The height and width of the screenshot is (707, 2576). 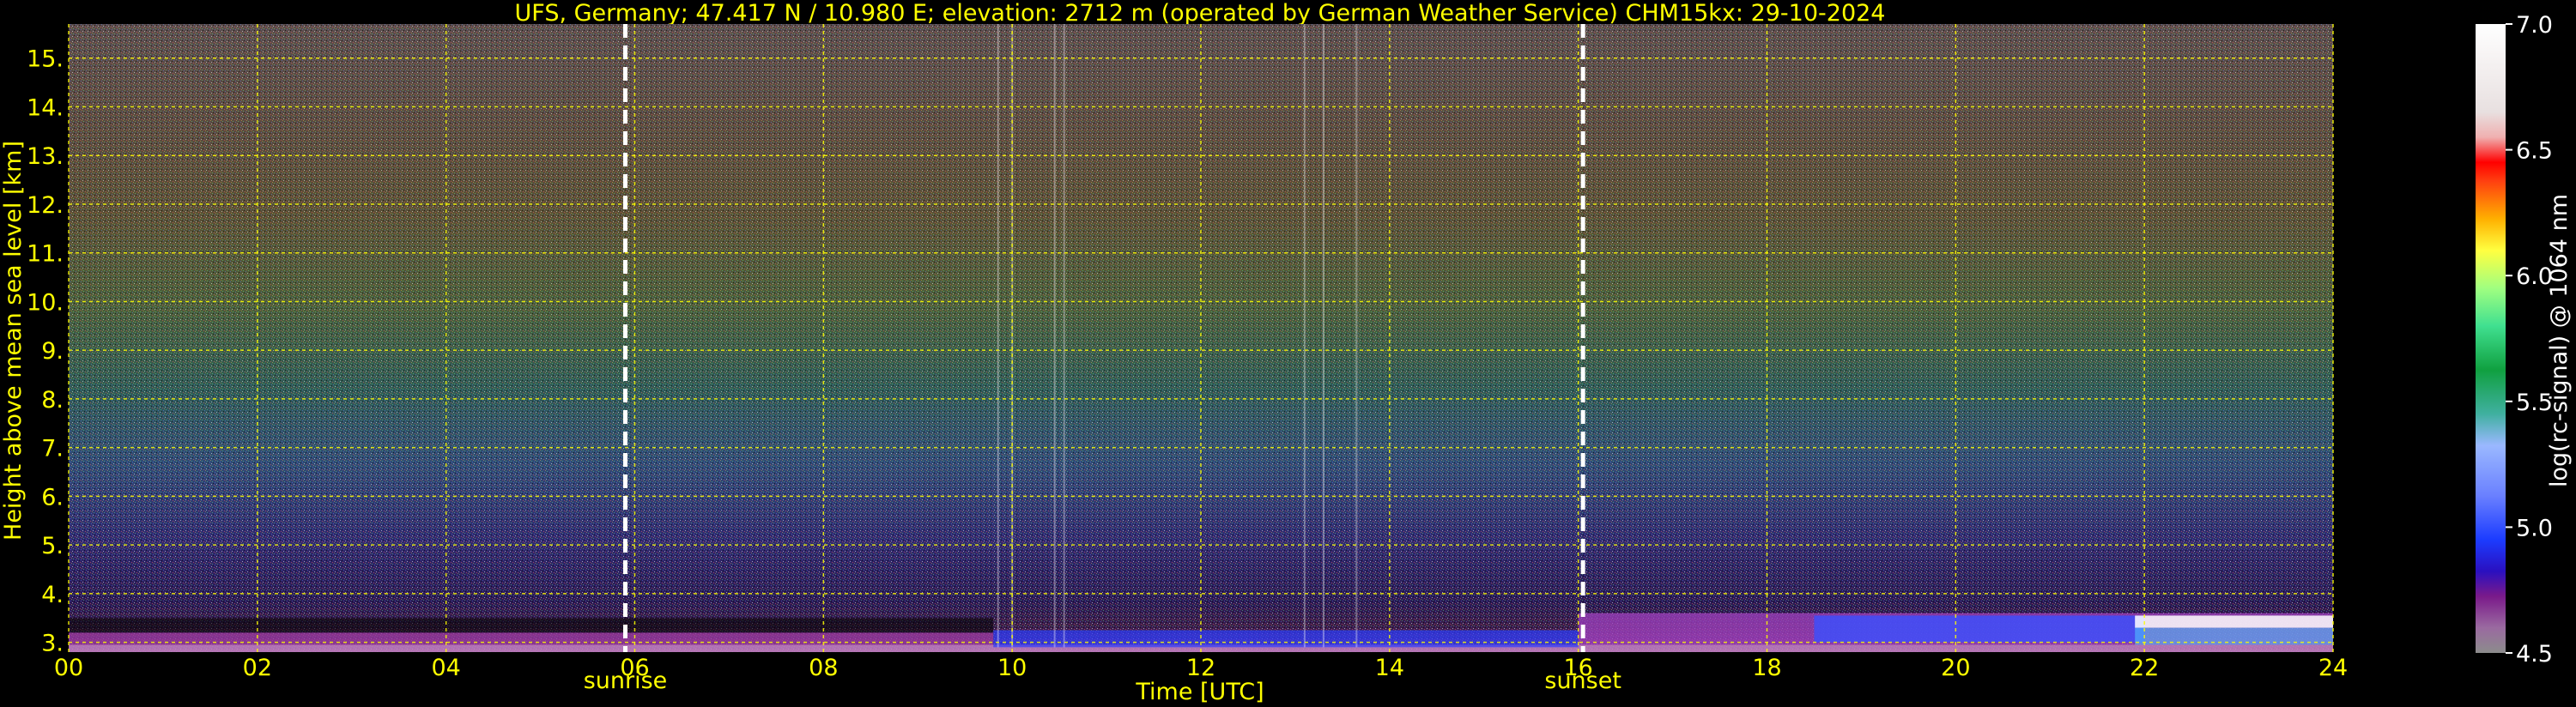 I want to click on y-tick-label: 14., so click(x=45, y=108).